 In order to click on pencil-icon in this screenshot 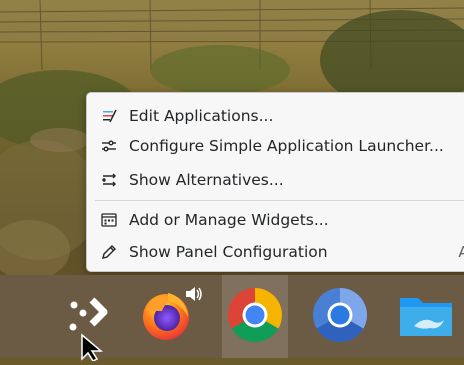, I will do `click(109, 252)`.